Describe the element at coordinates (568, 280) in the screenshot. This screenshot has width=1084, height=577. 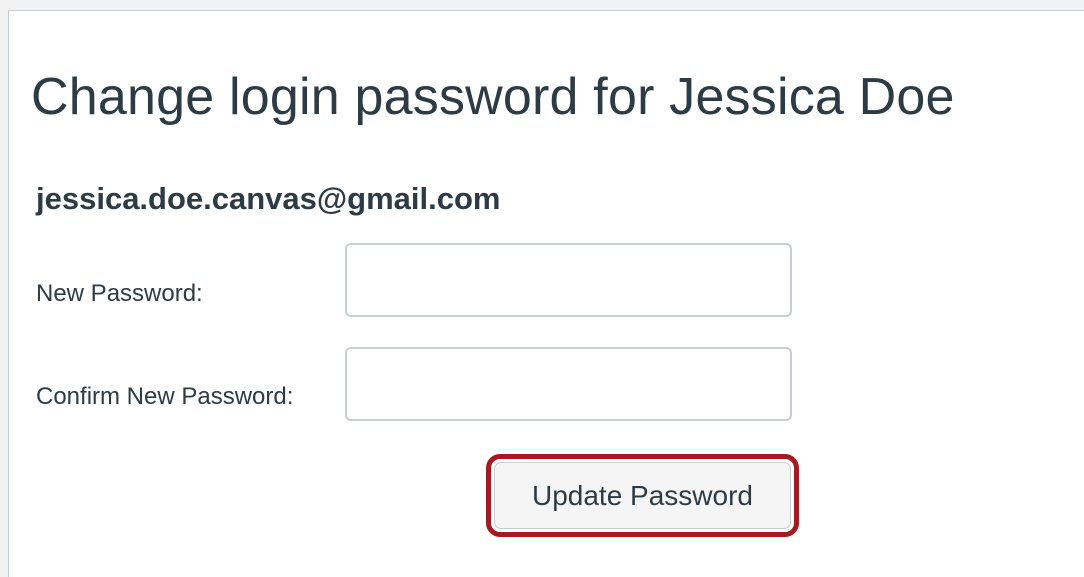
I see `new-password-field` at that location.